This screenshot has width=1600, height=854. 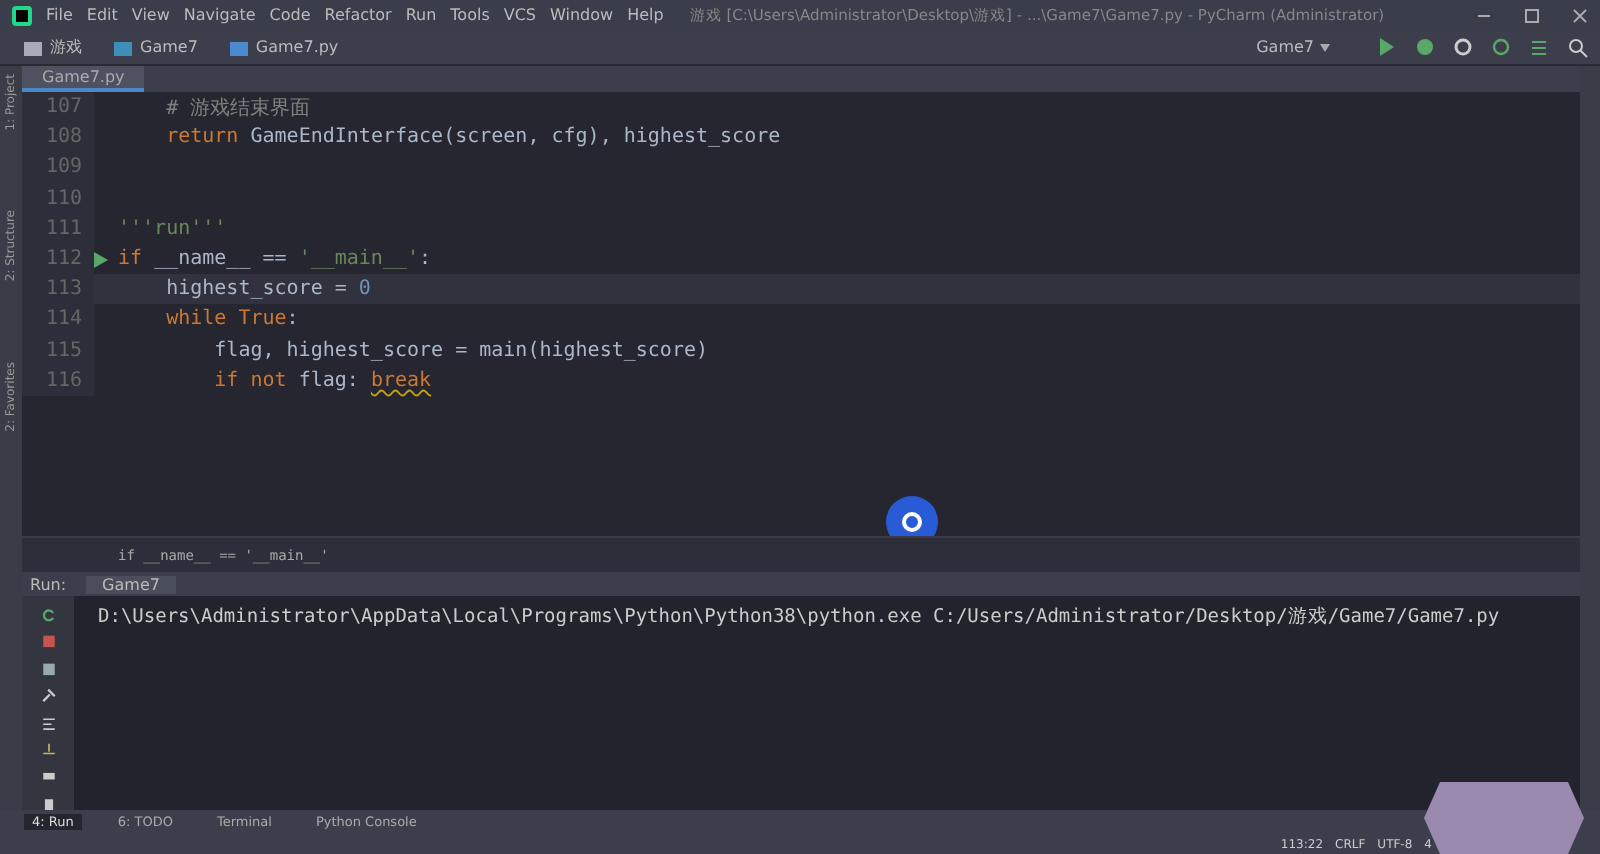 What do you see at coordinates (460, 350) in the screenshot?
I see `code-line: flag, highest_score = main(highest_score)` at bounding box center [460, 350].